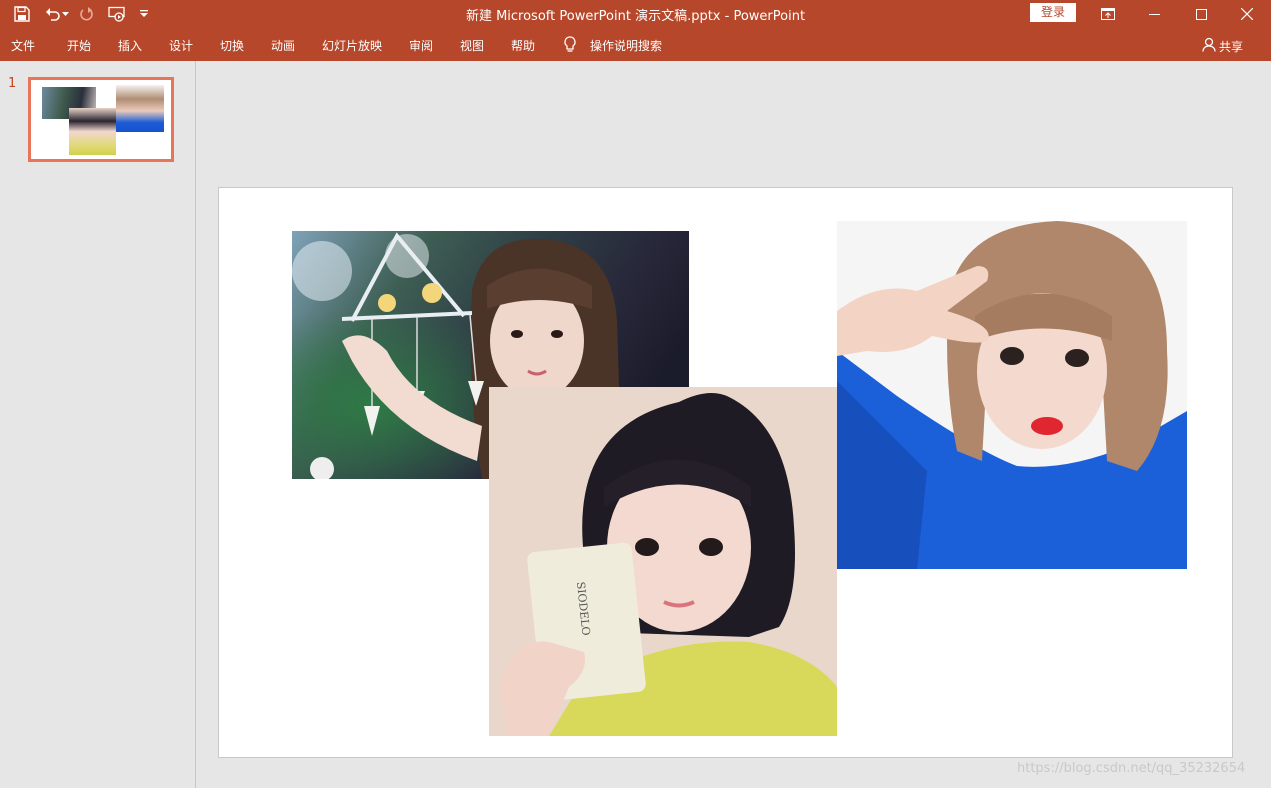  What do you see at coordinates (98, 424) in the screenshot?
I see `slide-thumbnail-pane: 1` at bounding box center [98, 424].